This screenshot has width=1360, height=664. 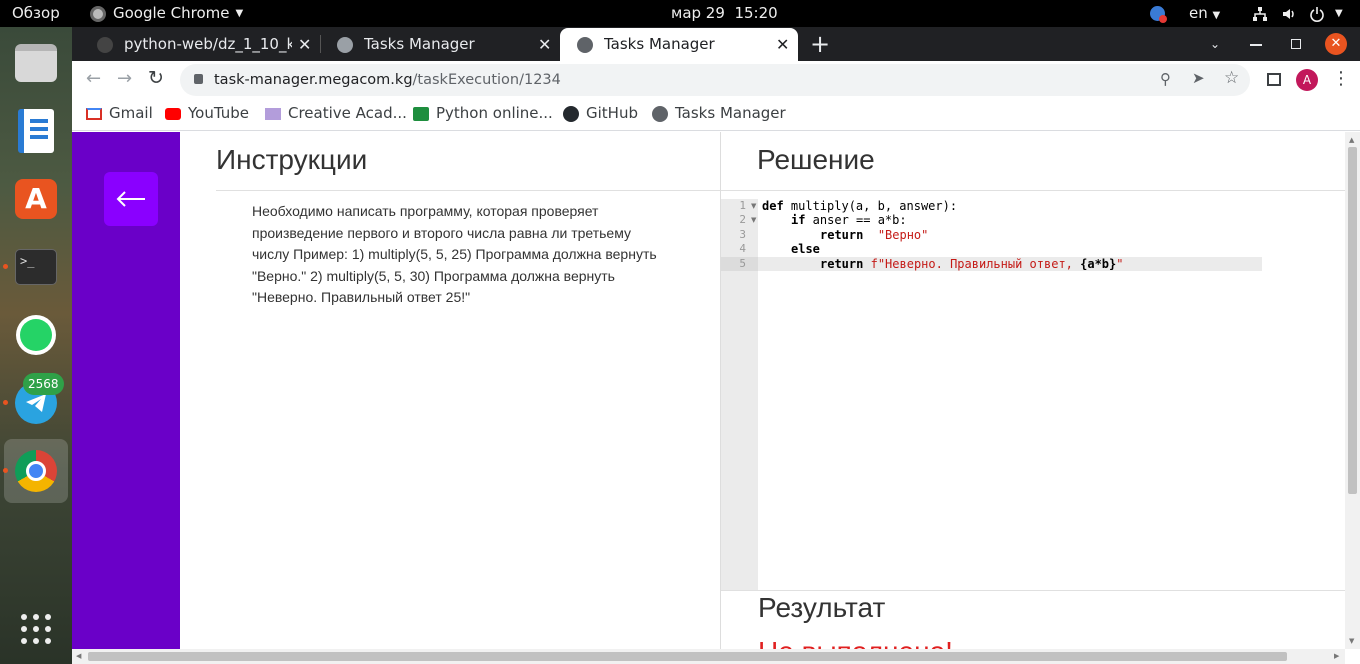 What do you see at coordinates (1341, 79) in the screenshot?
I see `kebab-menu-icon: ⋮` at bounding box center [1341, 79].